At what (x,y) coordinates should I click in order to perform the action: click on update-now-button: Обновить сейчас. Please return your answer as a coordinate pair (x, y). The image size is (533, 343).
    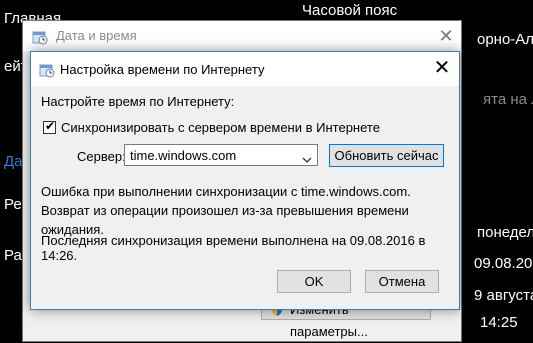
    Looking at the image, I should click on (386, 155).